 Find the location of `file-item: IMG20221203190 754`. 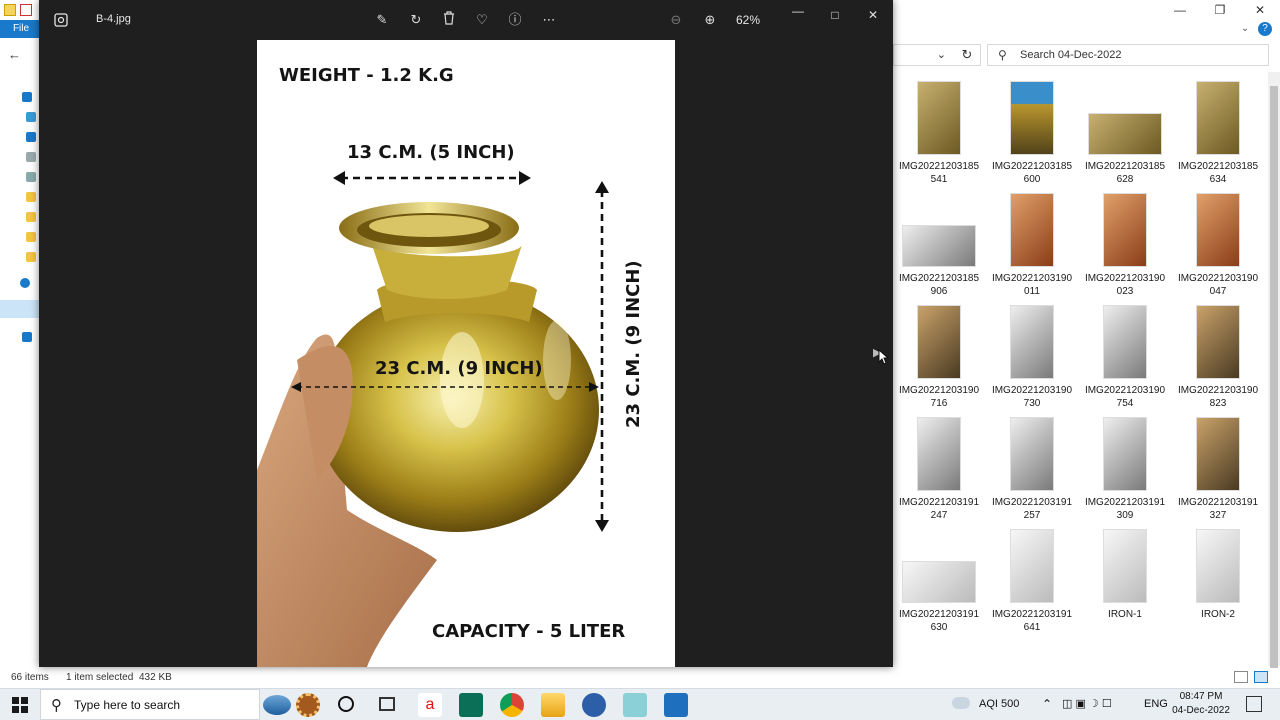

file-item: IMG20221203190 754 is located at coordinates (1125, 359).